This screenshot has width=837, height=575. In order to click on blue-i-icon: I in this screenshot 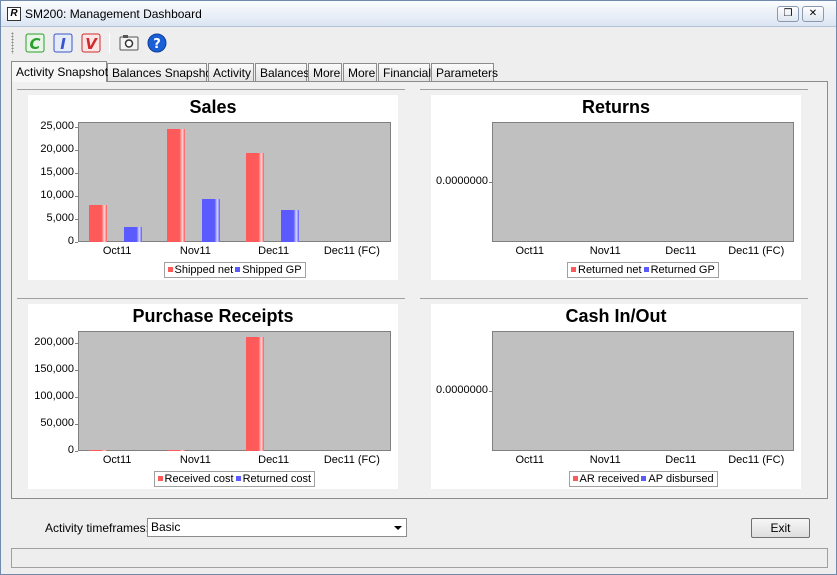, I will do `click(63, 43)`.